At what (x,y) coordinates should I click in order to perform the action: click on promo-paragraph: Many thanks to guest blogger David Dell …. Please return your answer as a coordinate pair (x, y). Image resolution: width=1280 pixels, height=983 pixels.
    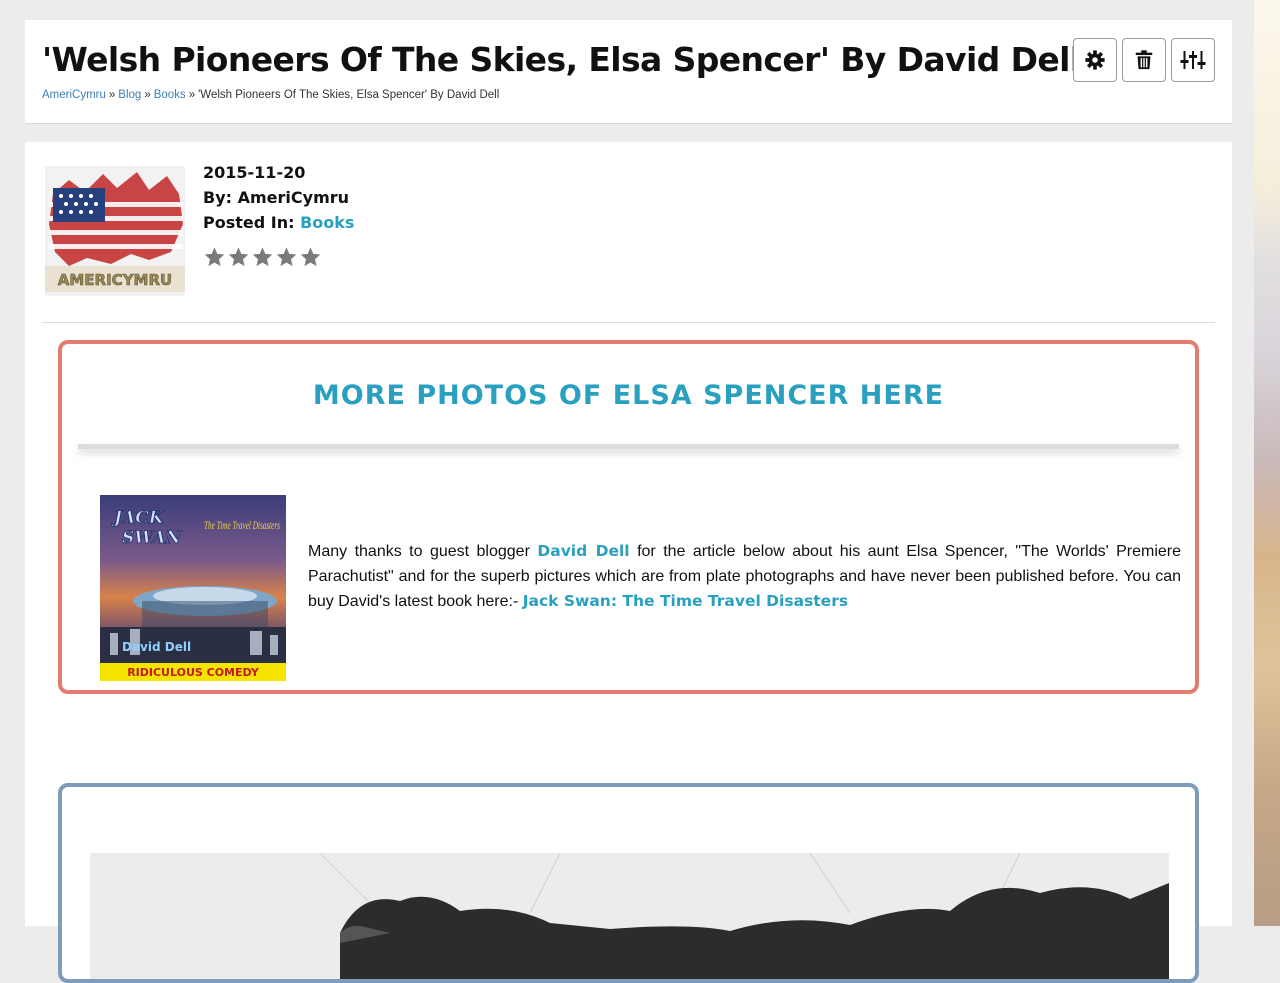
    Looking at the image, I should click on (744, 576).